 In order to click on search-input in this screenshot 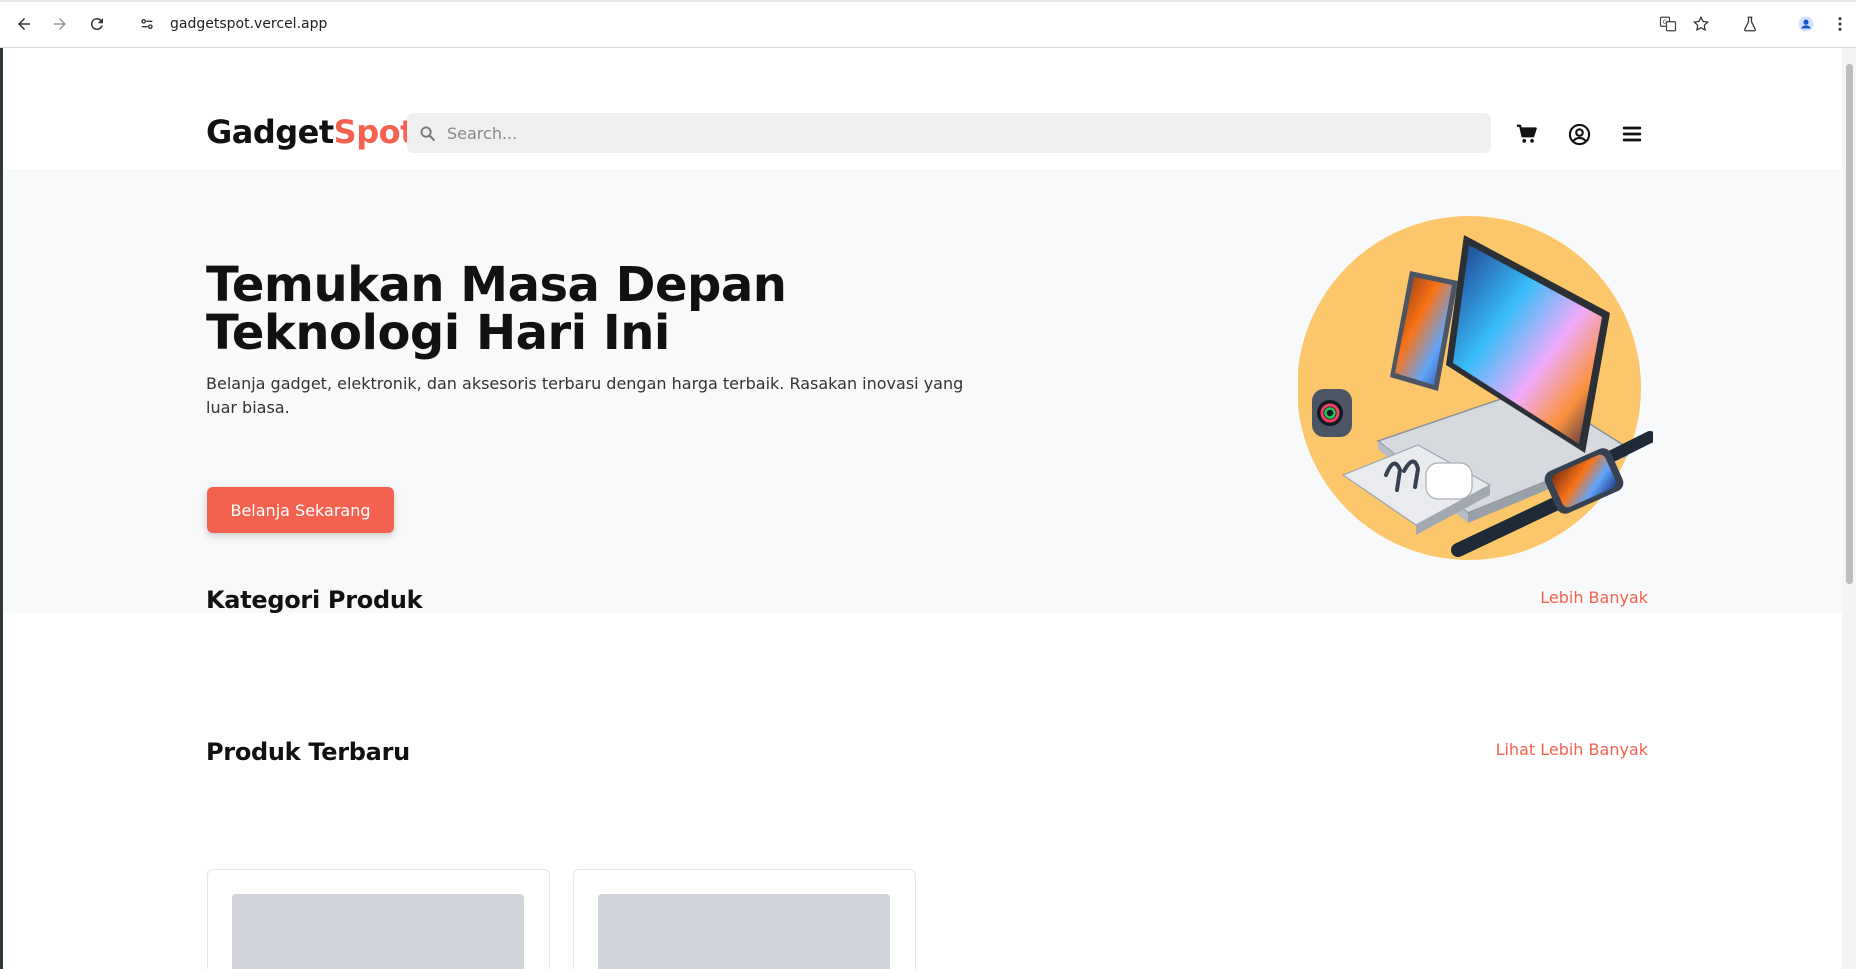, I will do `click(947, 133)`.